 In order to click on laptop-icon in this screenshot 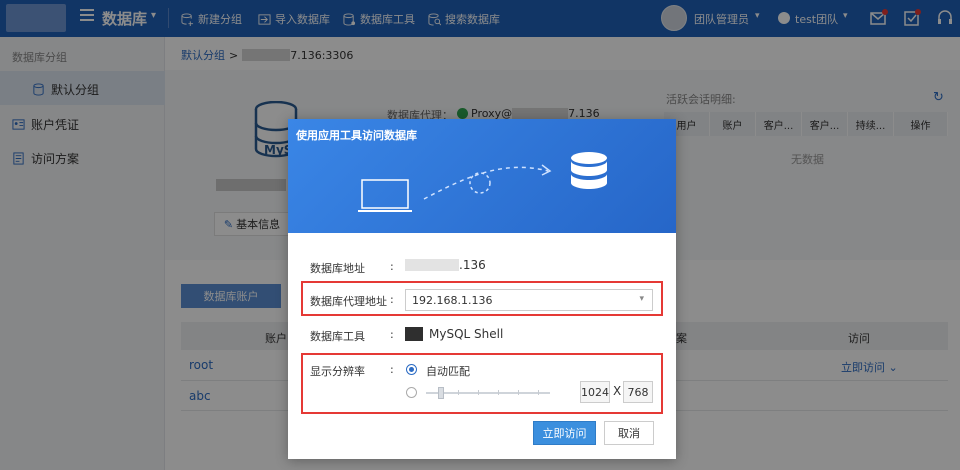, I will do `click(385, 195)`.